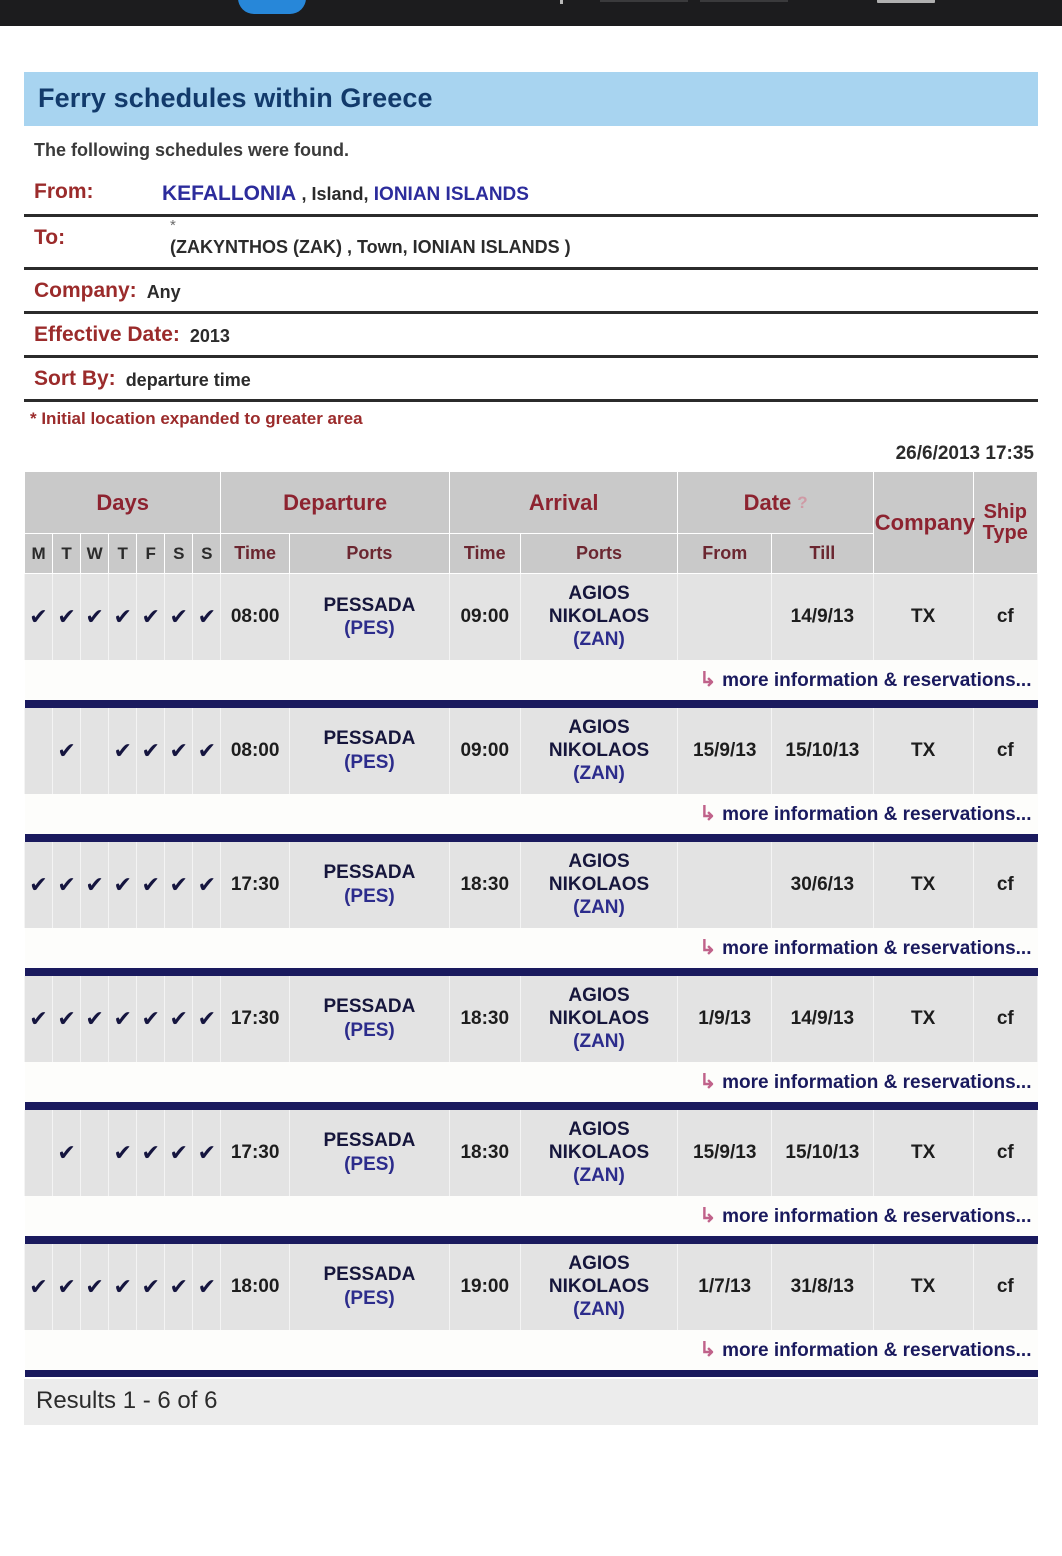 Image resolution: width=1062 pixels, height=1556 pixels. Describe the element at coordinates (923, 522) in the screenshot. I see `header-company: Company` at that location.